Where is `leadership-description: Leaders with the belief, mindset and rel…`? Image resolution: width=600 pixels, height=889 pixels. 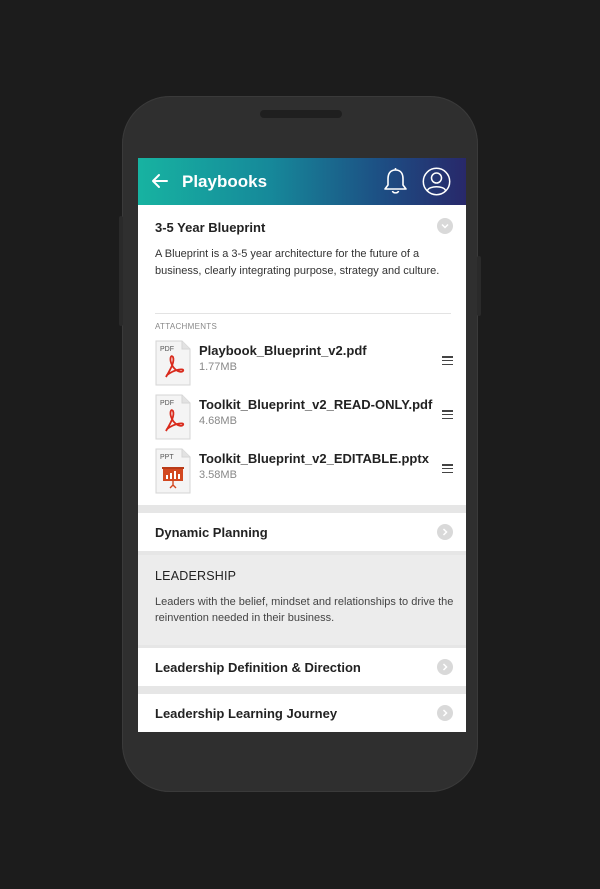 leadership-description: Leaders with the belief, mindset and rel… is located at coordinates (304, 610).